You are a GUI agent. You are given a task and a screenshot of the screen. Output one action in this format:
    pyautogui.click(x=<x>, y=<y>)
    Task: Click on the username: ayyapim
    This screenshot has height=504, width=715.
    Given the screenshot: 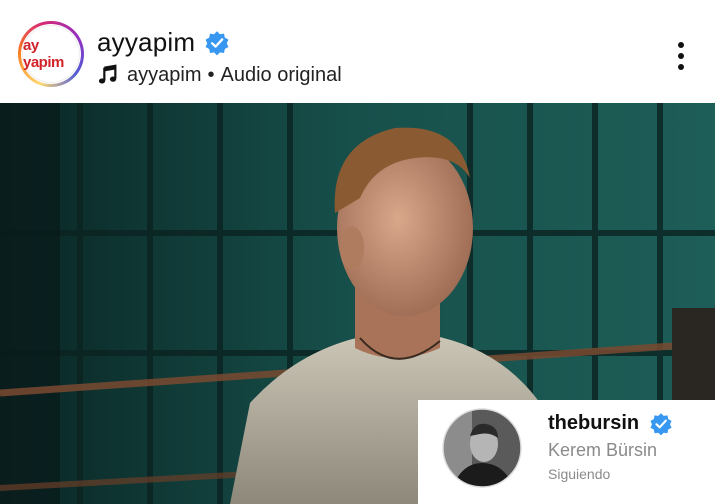 What is the action you would take?
    pyautogui.click(x=146, y=42)
    